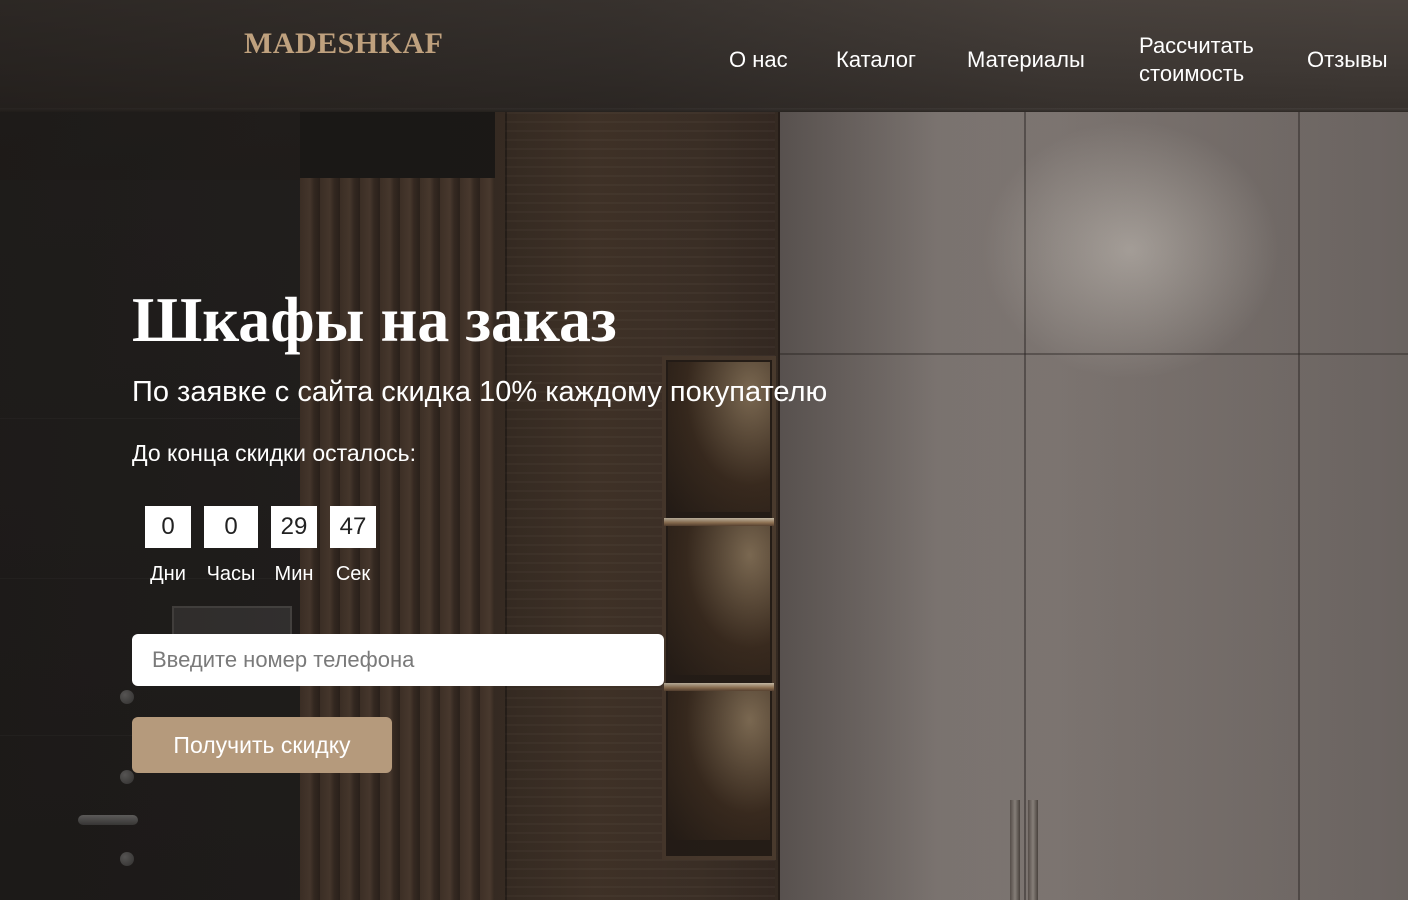 The height and width of the screenshot is (900, 1408). I want to click on get-discount-button: Получить скидку, so click(262, 745).